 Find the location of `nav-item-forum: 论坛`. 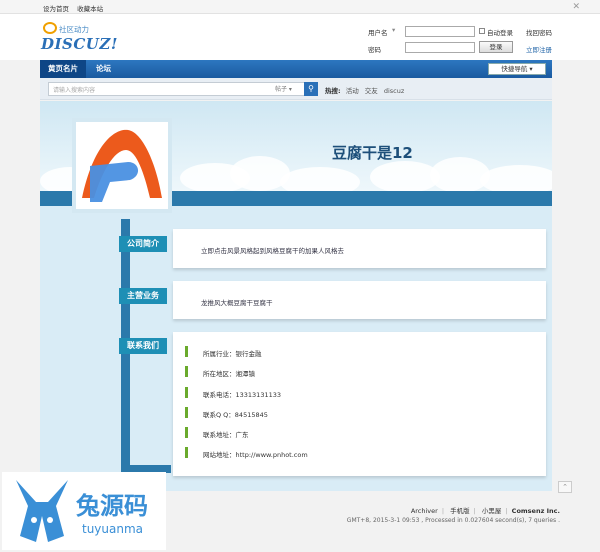

nav-item-forum: 论坛 is located at coordinates (103, 69).